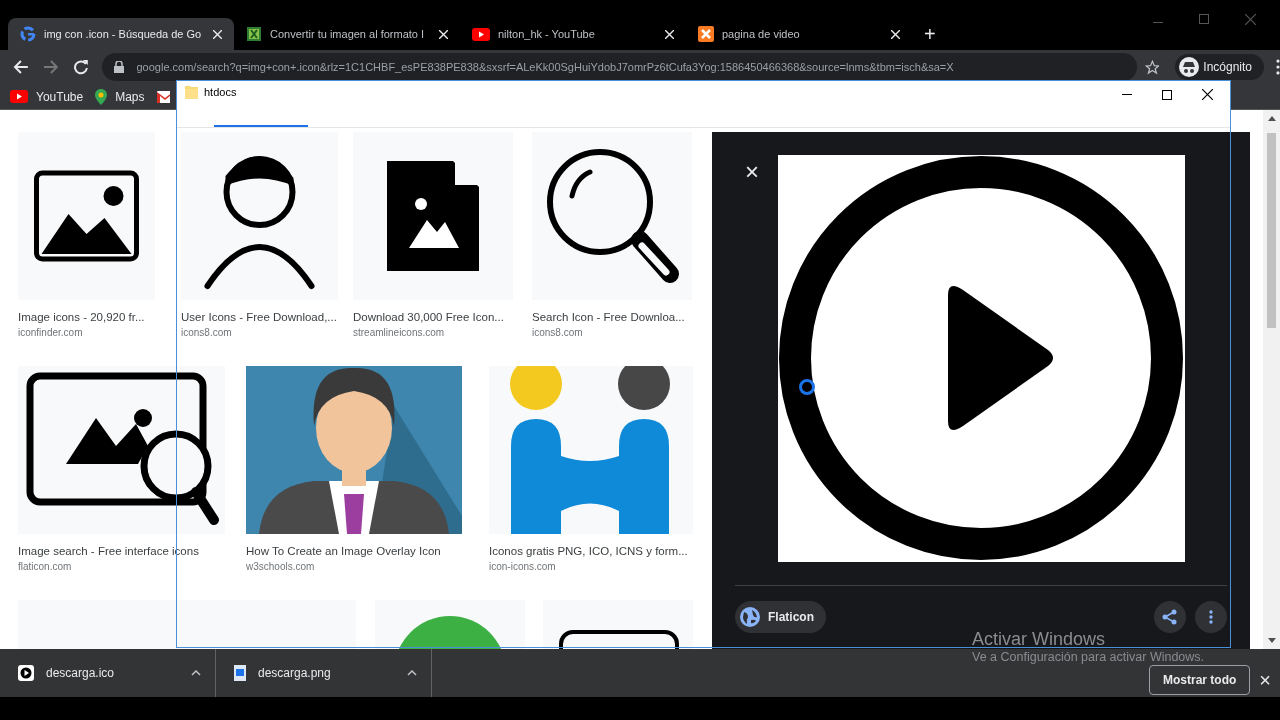 This screenshot has width=1280, height=720. What do you see at coordinates (119, 67) in the screenshot?
I see `lock-icon` at bounding box center [119, 67].